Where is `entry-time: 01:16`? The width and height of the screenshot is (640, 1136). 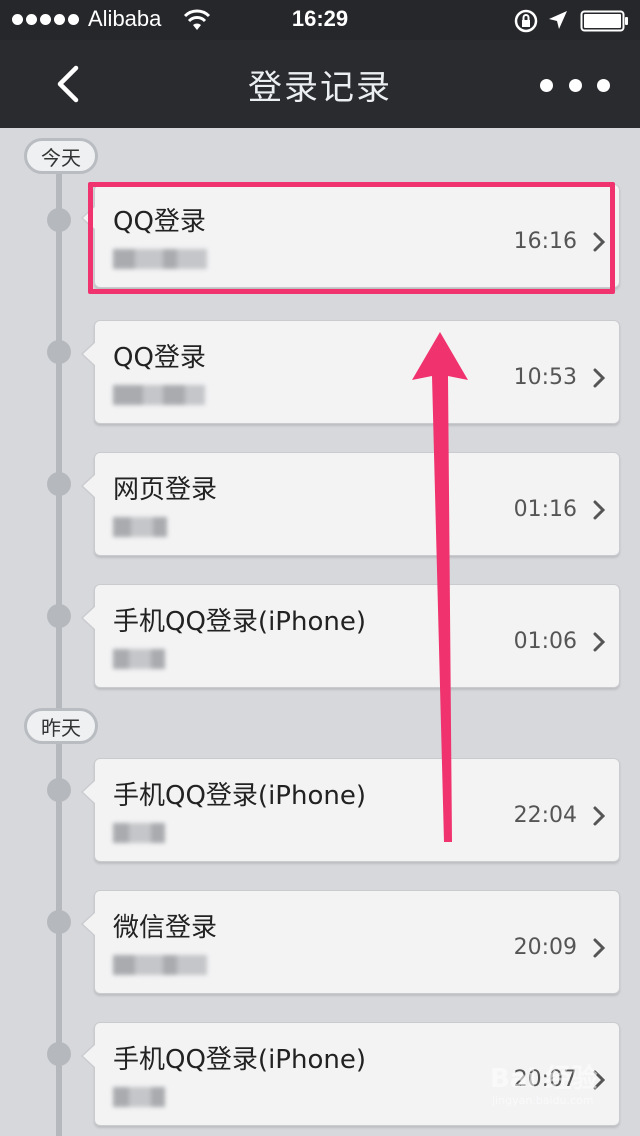
entry-time: 01:16 is located at coordinates (545, 509).